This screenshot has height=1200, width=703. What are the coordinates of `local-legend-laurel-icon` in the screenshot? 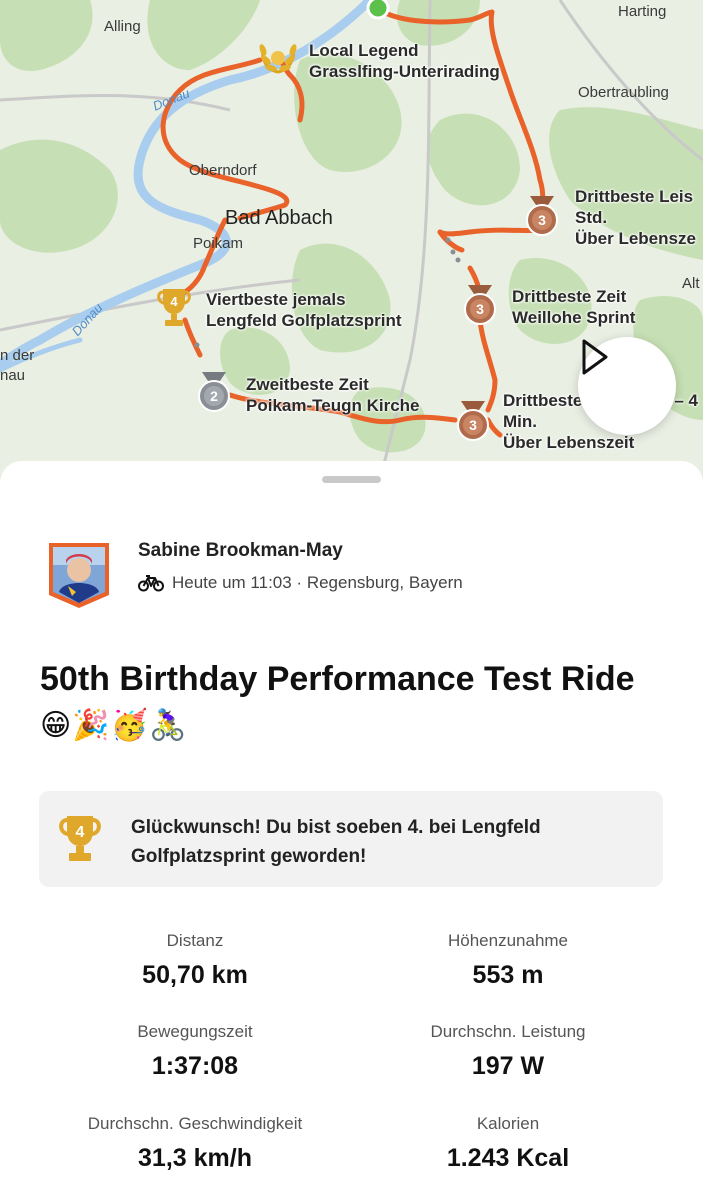 It's located at (278, 58).